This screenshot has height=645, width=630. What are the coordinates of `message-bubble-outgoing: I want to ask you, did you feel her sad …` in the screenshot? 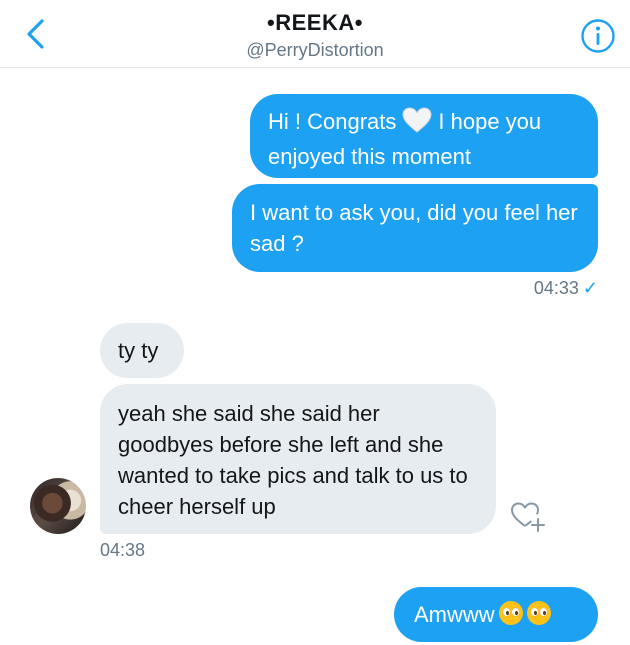 It's located at (415, 228).